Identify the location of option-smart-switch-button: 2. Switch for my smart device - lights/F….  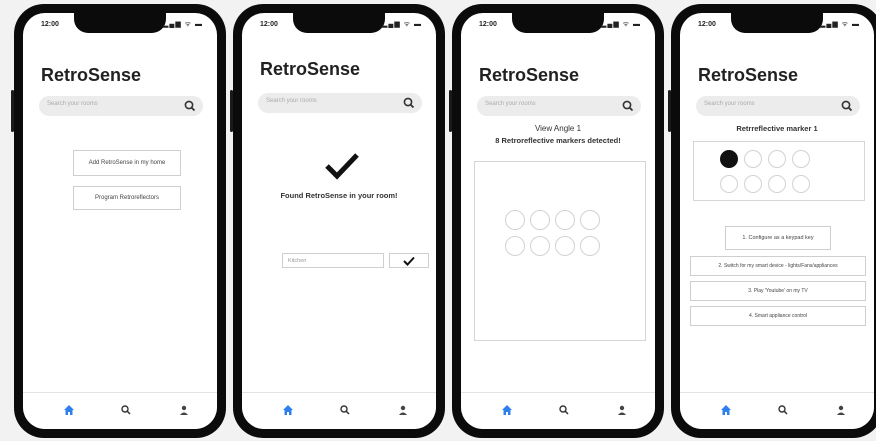
(778, 266).